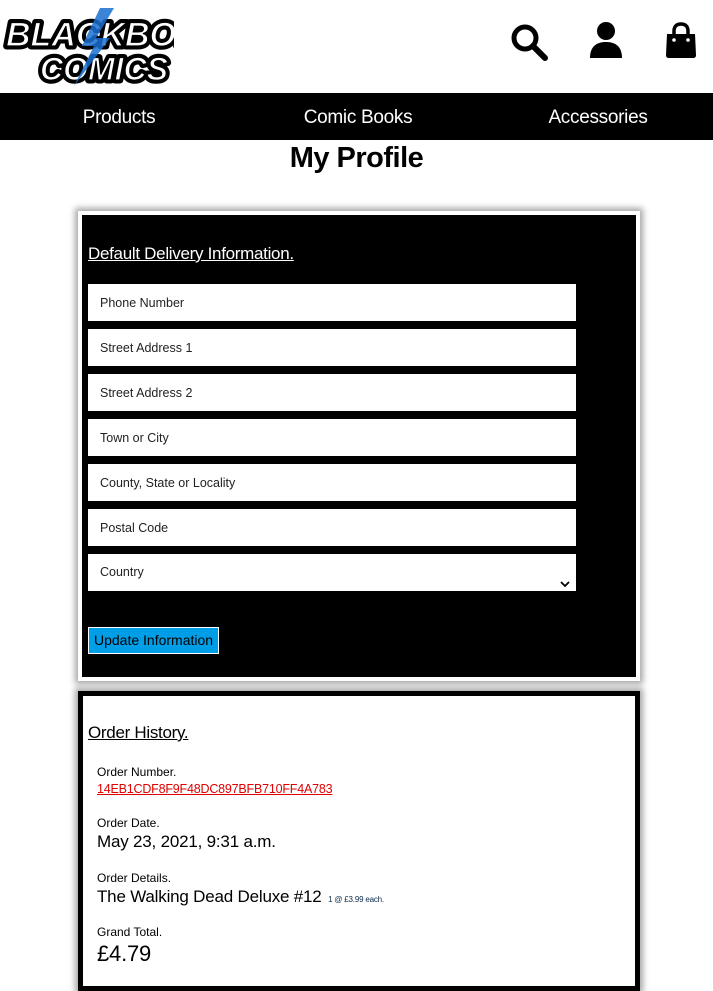  Describe the element at coordinates (137, 772) in the screenshot. I see `order-number-label: Order Number.` at that location.